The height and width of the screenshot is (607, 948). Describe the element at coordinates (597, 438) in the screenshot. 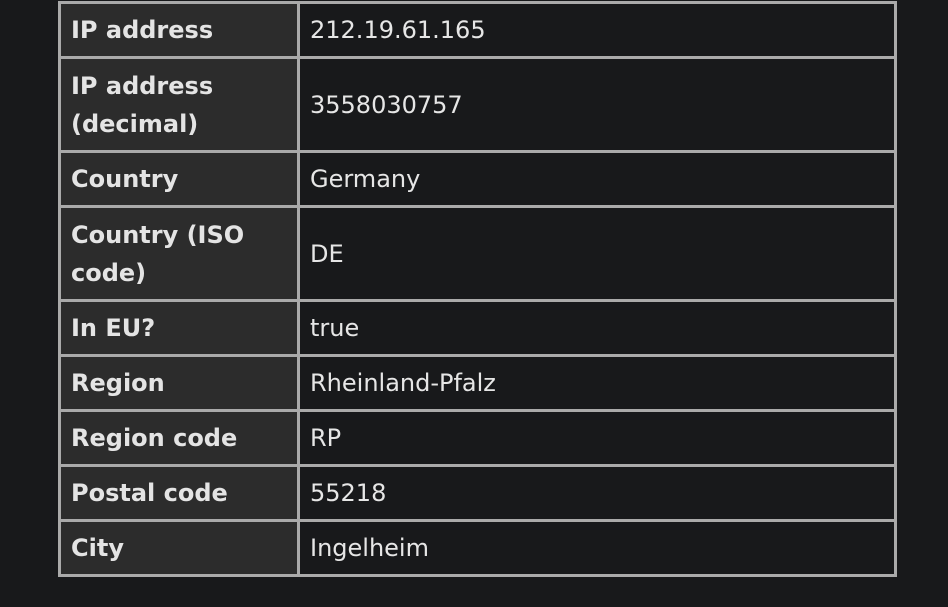

I see `row-value: RP` at that location.